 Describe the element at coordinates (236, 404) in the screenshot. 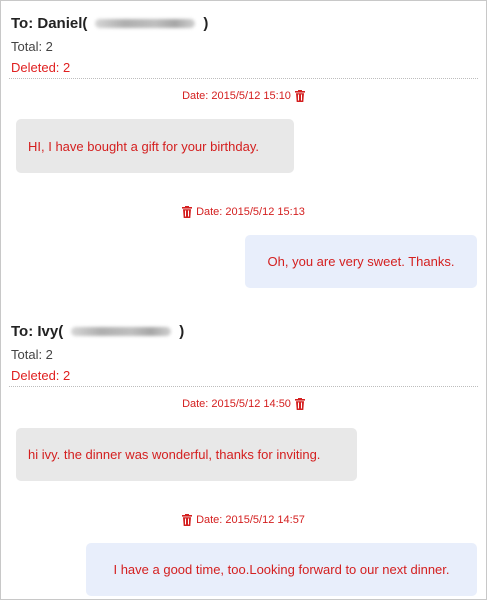

I see `message-date: Date: 2015/5/12 14:50` at that location.